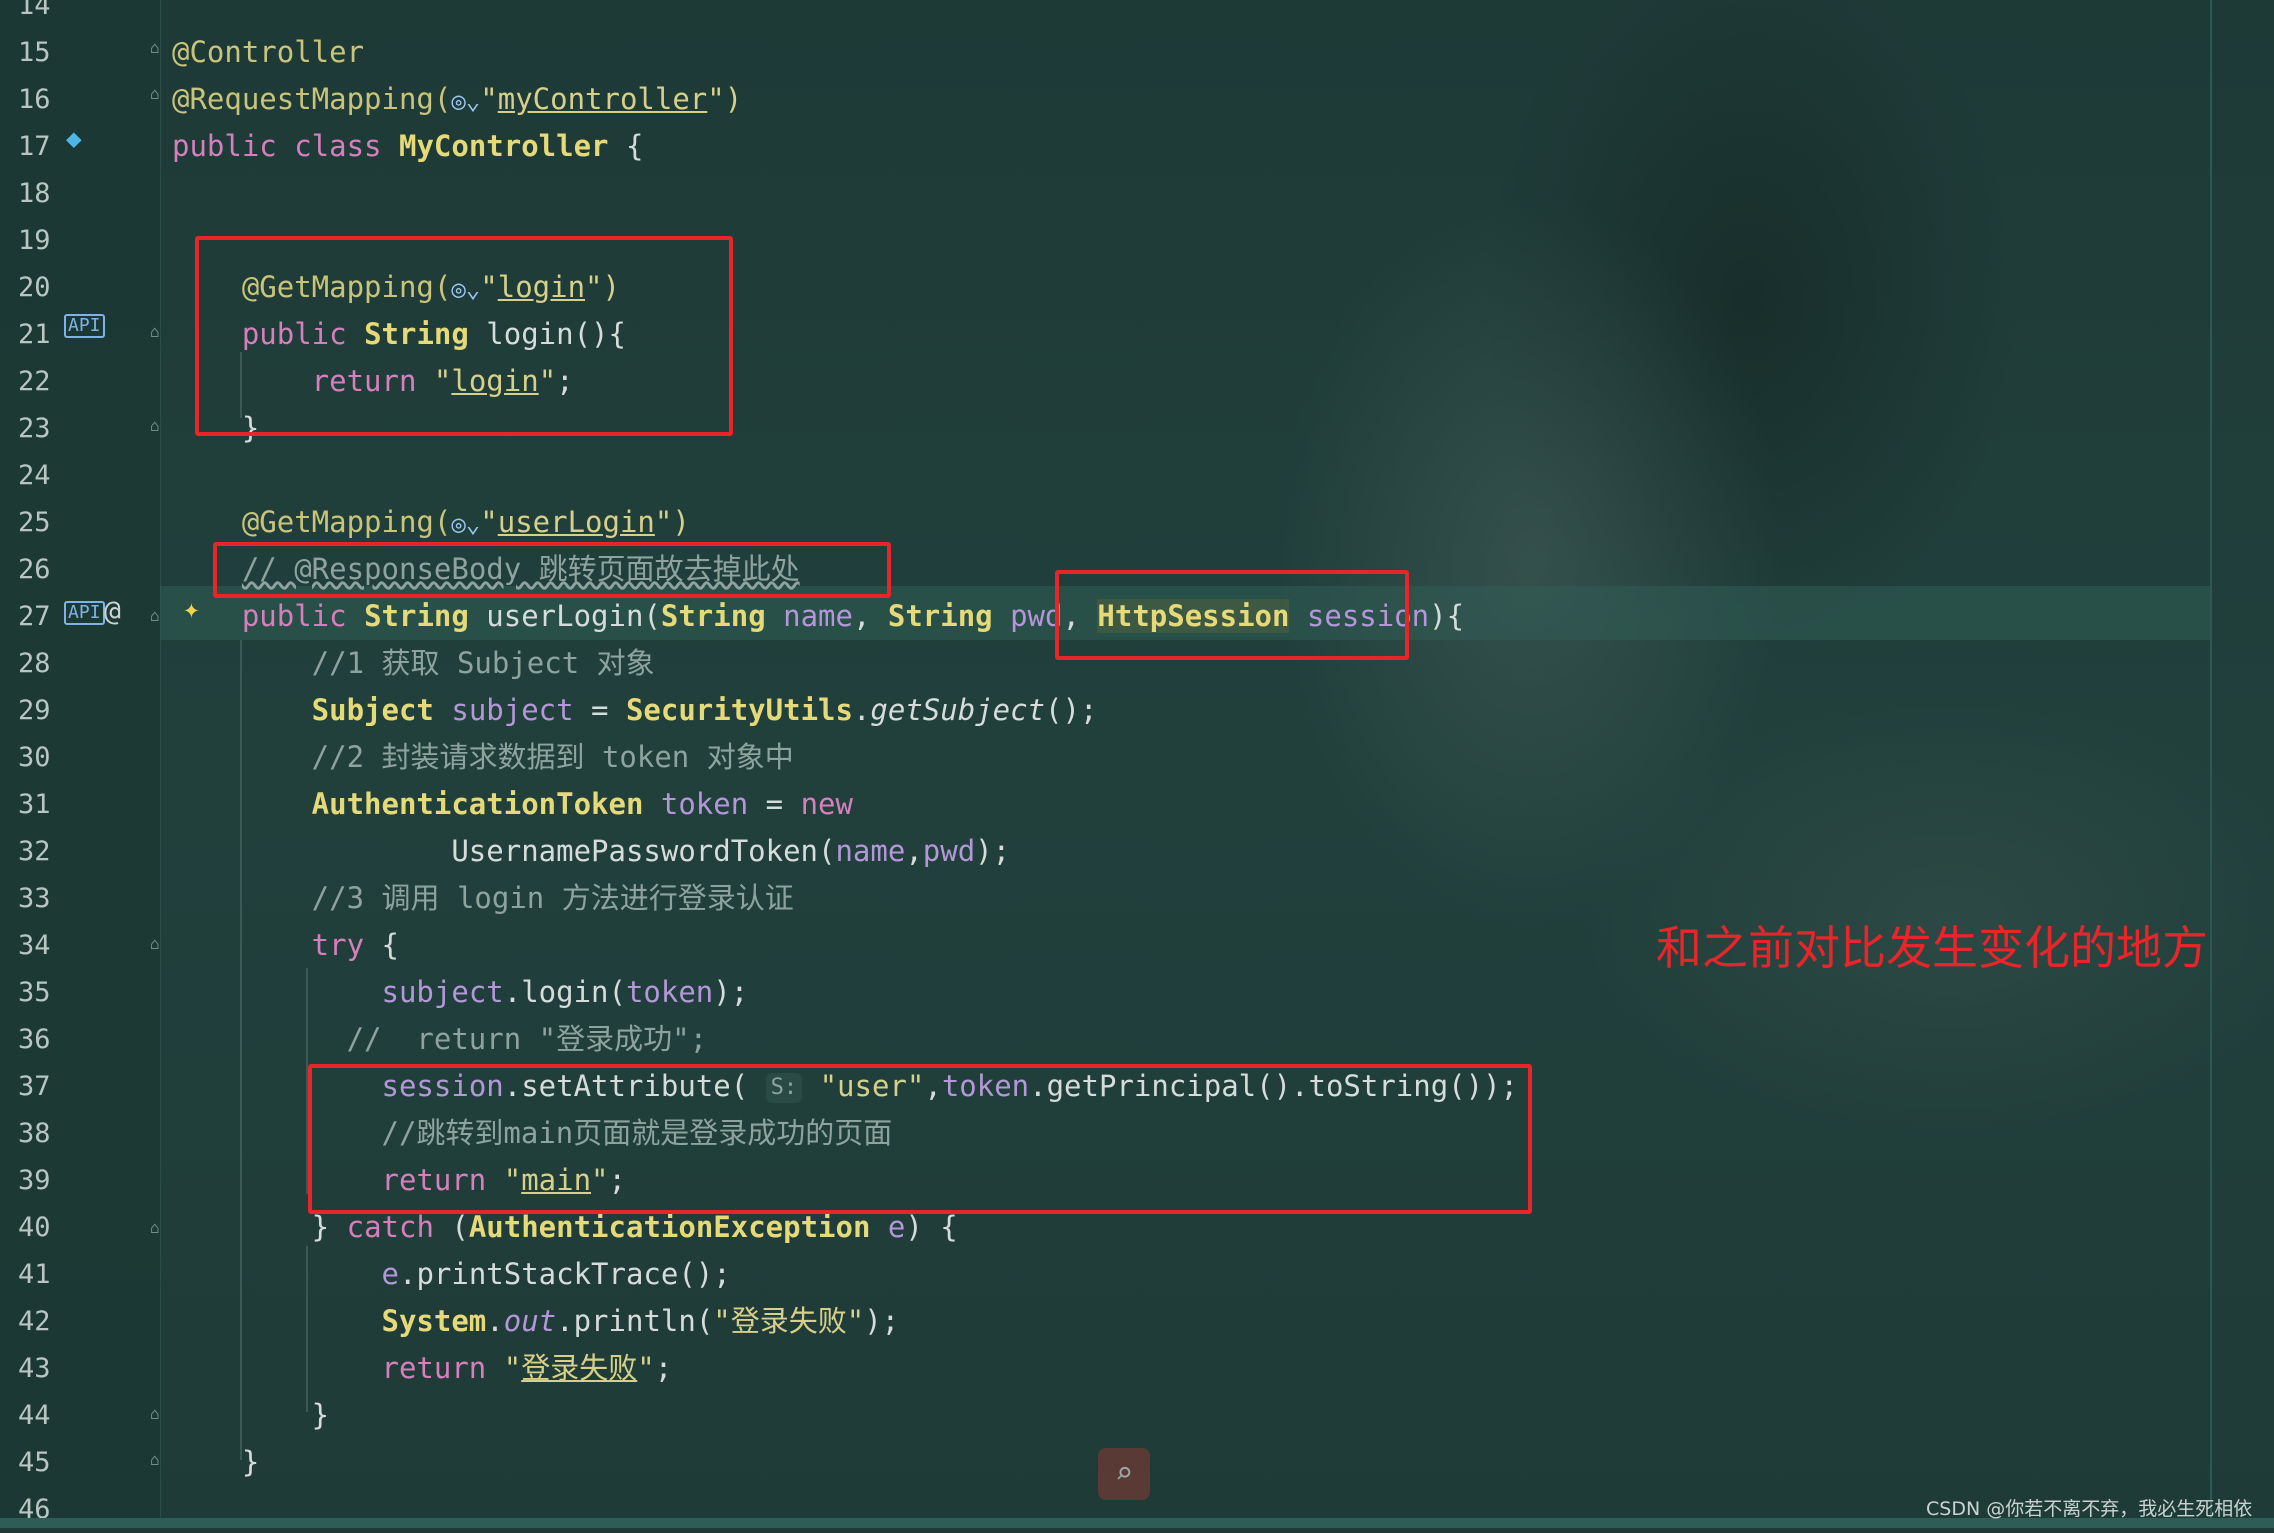 This screenshot has width=2274, height=1533. What do you see at coordinates (329, 1321) in the screenshot?
I see `code-token: System` at bounding box center [329, 1321].